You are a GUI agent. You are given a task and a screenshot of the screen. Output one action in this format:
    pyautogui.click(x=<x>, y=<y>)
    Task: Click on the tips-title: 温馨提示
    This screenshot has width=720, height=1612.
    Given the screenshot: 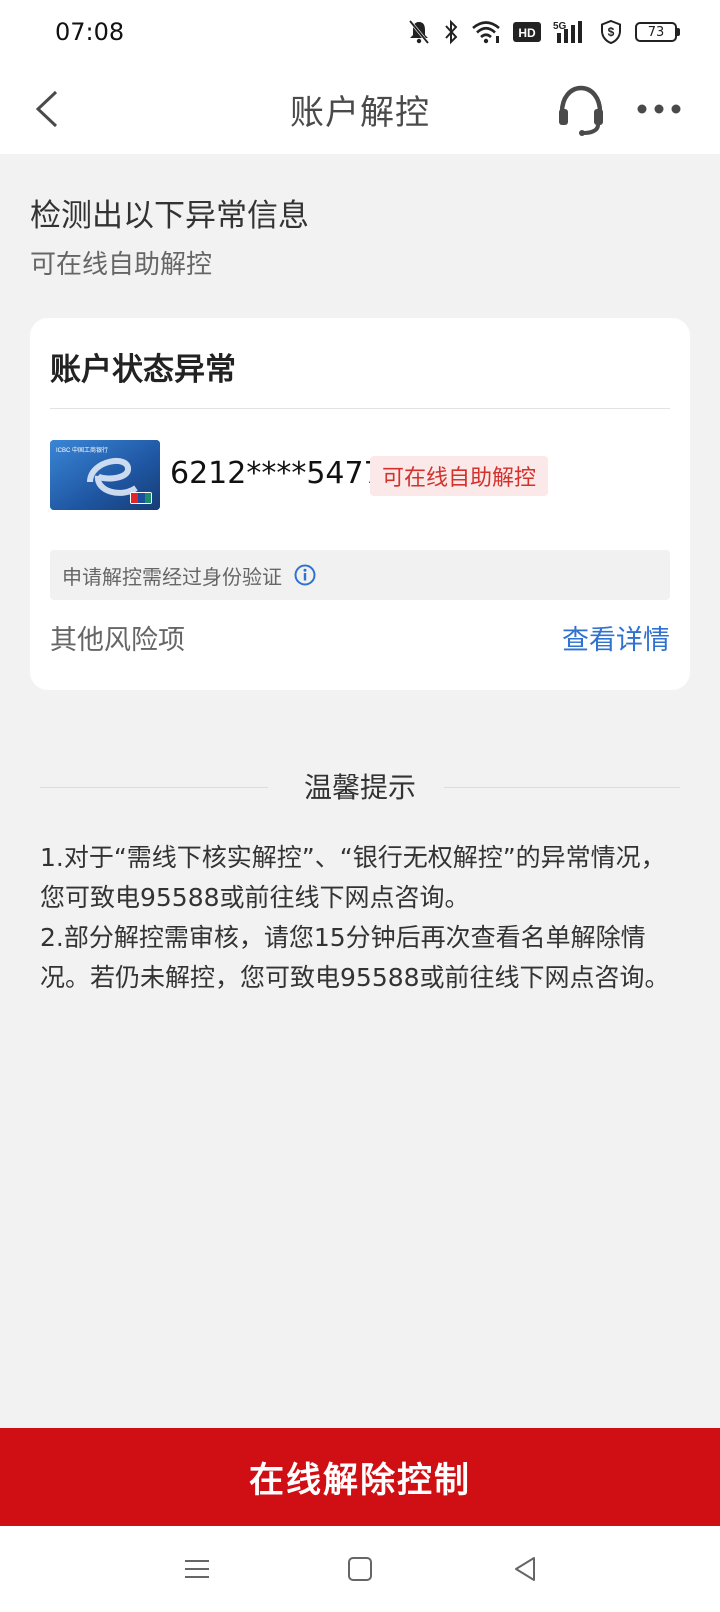 What is the action you would take?
    pyautogui.click(x=359, y=787)
    